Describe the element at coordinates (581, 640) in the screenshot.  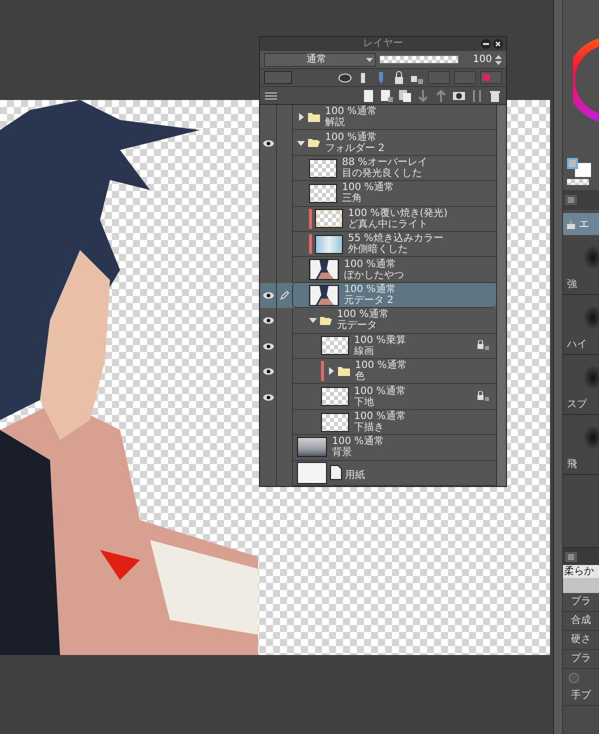
I see `property-label: 硬さ` at that location.